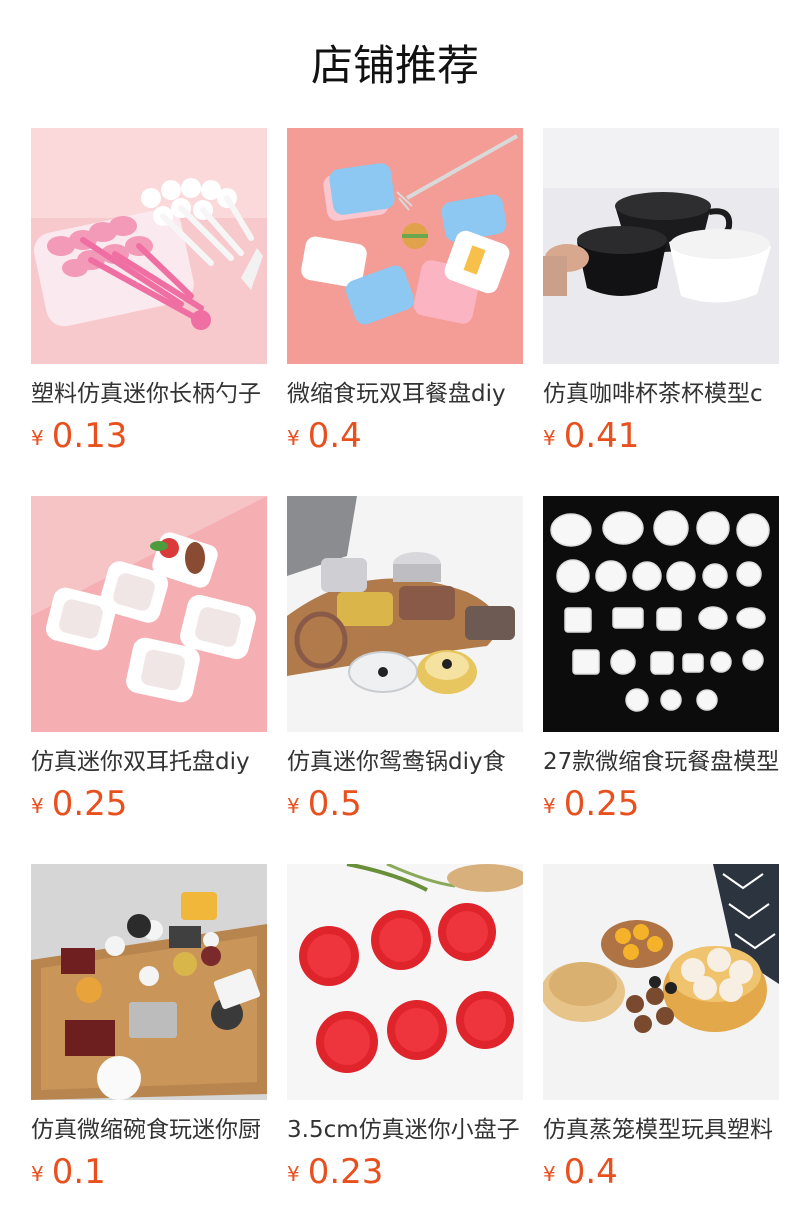 Image resolution: width=790 pixels, height=1232 pixels. What do you see at coordinates (661, 762) in the screenshot?
I see `product-name: 27款微缩食玩餐盘模型` at bounding box center [661, 762].